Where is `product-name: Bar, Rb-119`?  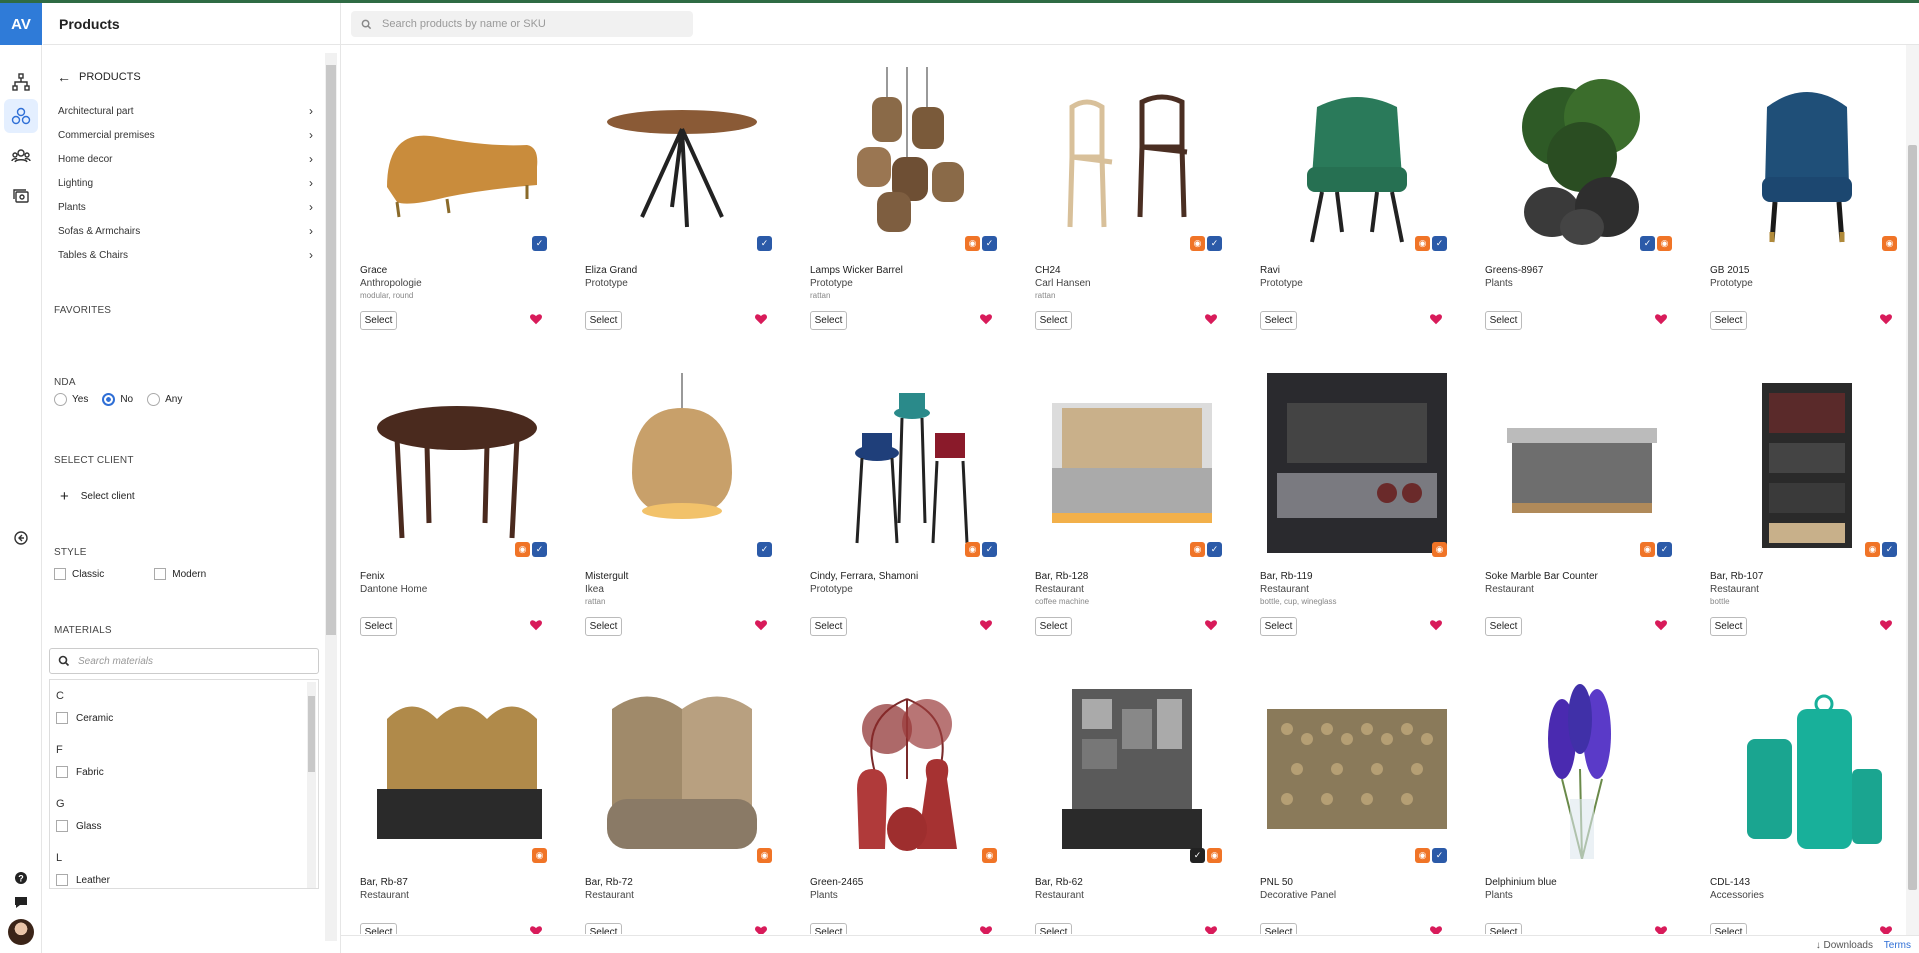 product-name: Bar, Rb-119 is located at coordinates (1286, 576).